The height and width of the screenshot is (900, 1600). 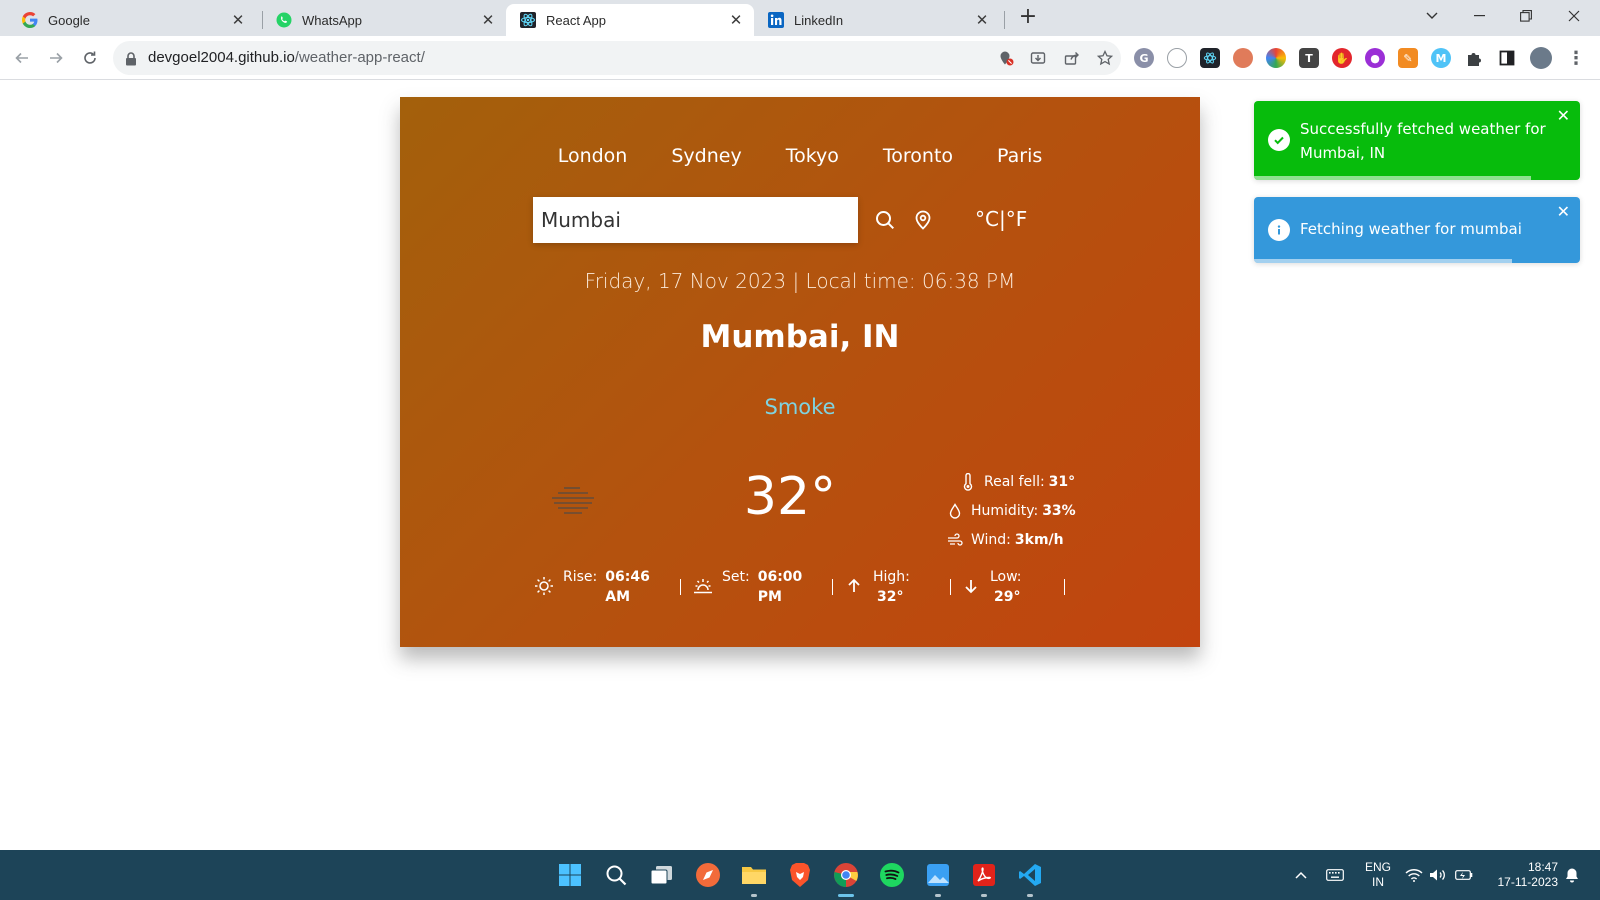 I want to click on url-text: devgoel2004.github.io/weather-app-react/, so click(x=286, y=57).